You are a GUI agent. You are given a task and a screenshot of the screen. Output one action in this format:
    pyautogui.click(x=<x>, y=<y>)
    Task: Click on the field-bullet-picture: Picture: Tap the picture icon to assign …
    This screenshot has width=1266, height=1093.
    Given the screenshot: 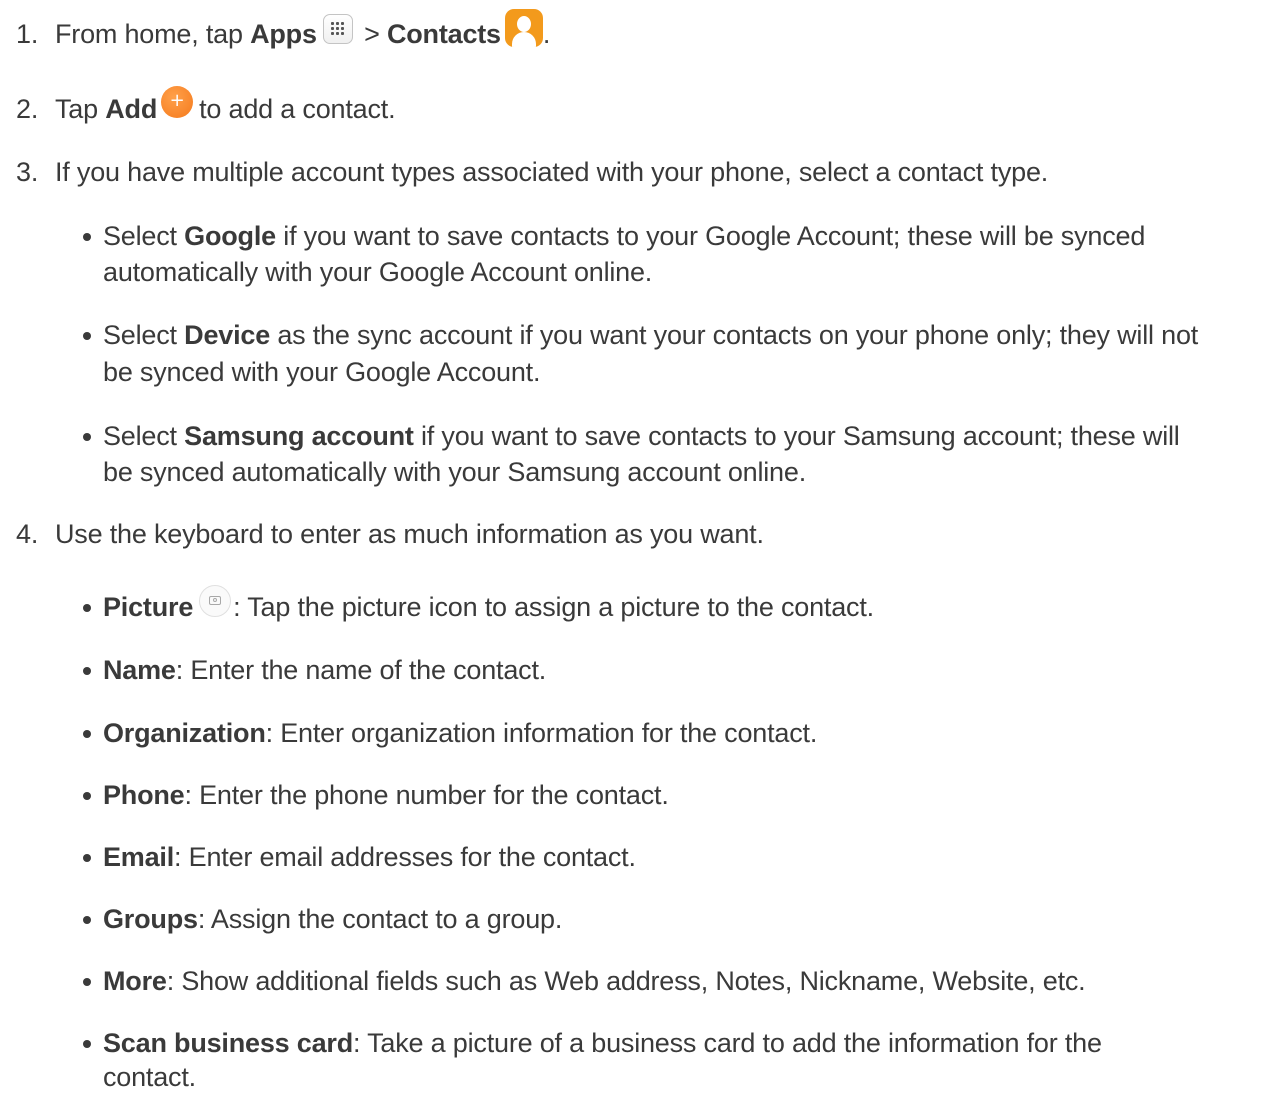 What is the action you would take?
    pyautogui.click(x=488, y=603)
    